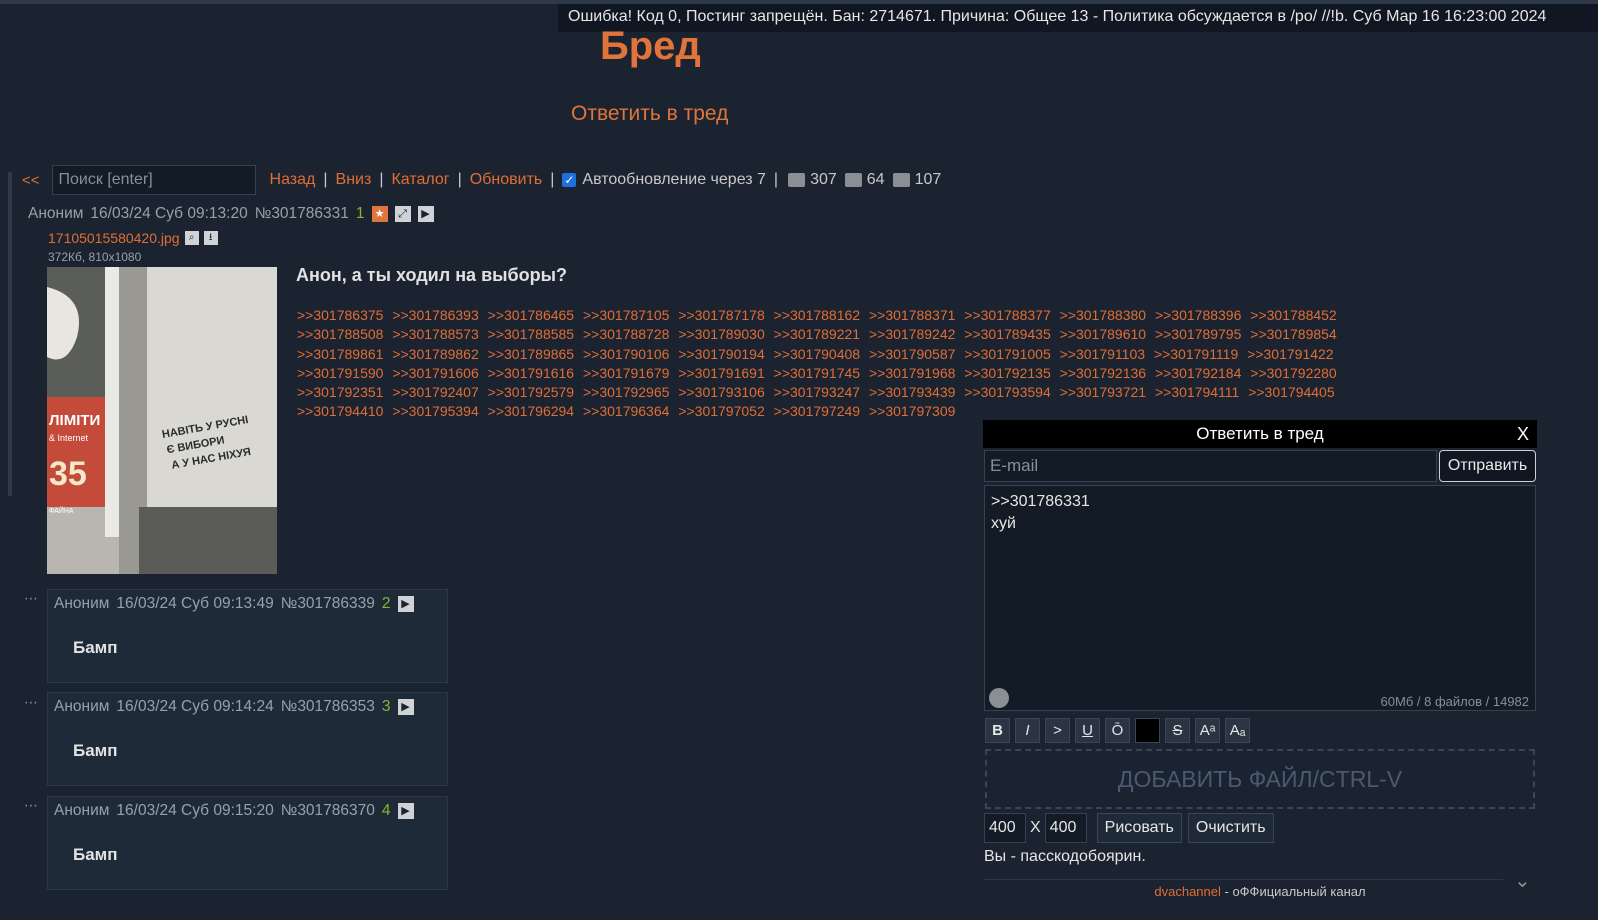 The width and height of the screenshot is (1598, 920). I want to click on reply-link: >>301791422, so click(1290, 354).